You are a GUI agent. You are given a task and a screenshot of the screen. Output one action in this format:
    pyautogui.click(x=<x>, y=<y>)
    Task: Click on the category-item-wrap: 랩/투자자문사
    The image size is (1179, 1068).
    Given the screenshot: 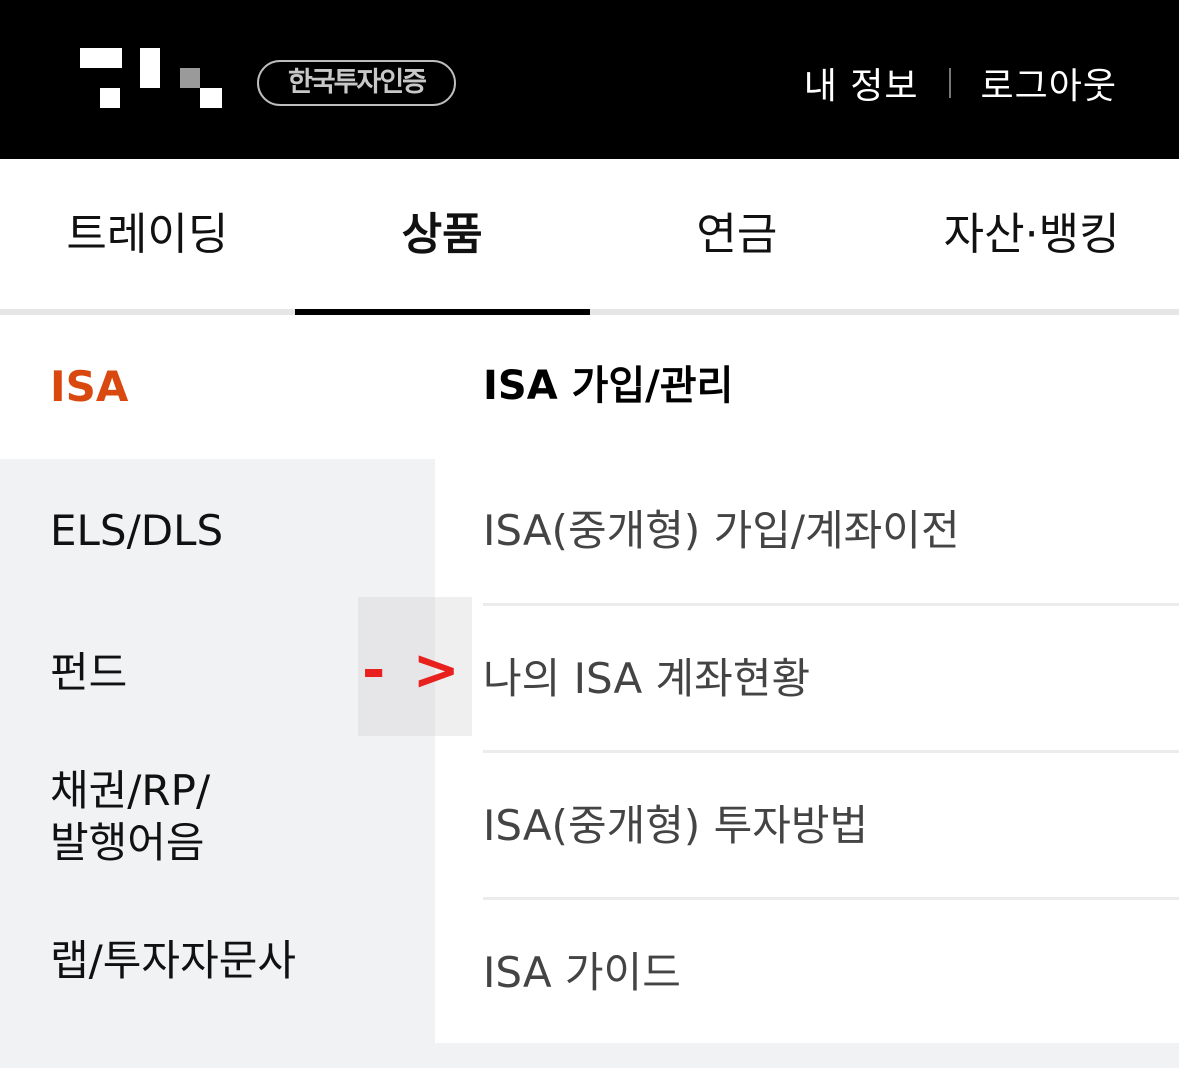 What is the action you would take?
    pyautogui.click(x=173, y=961)
    